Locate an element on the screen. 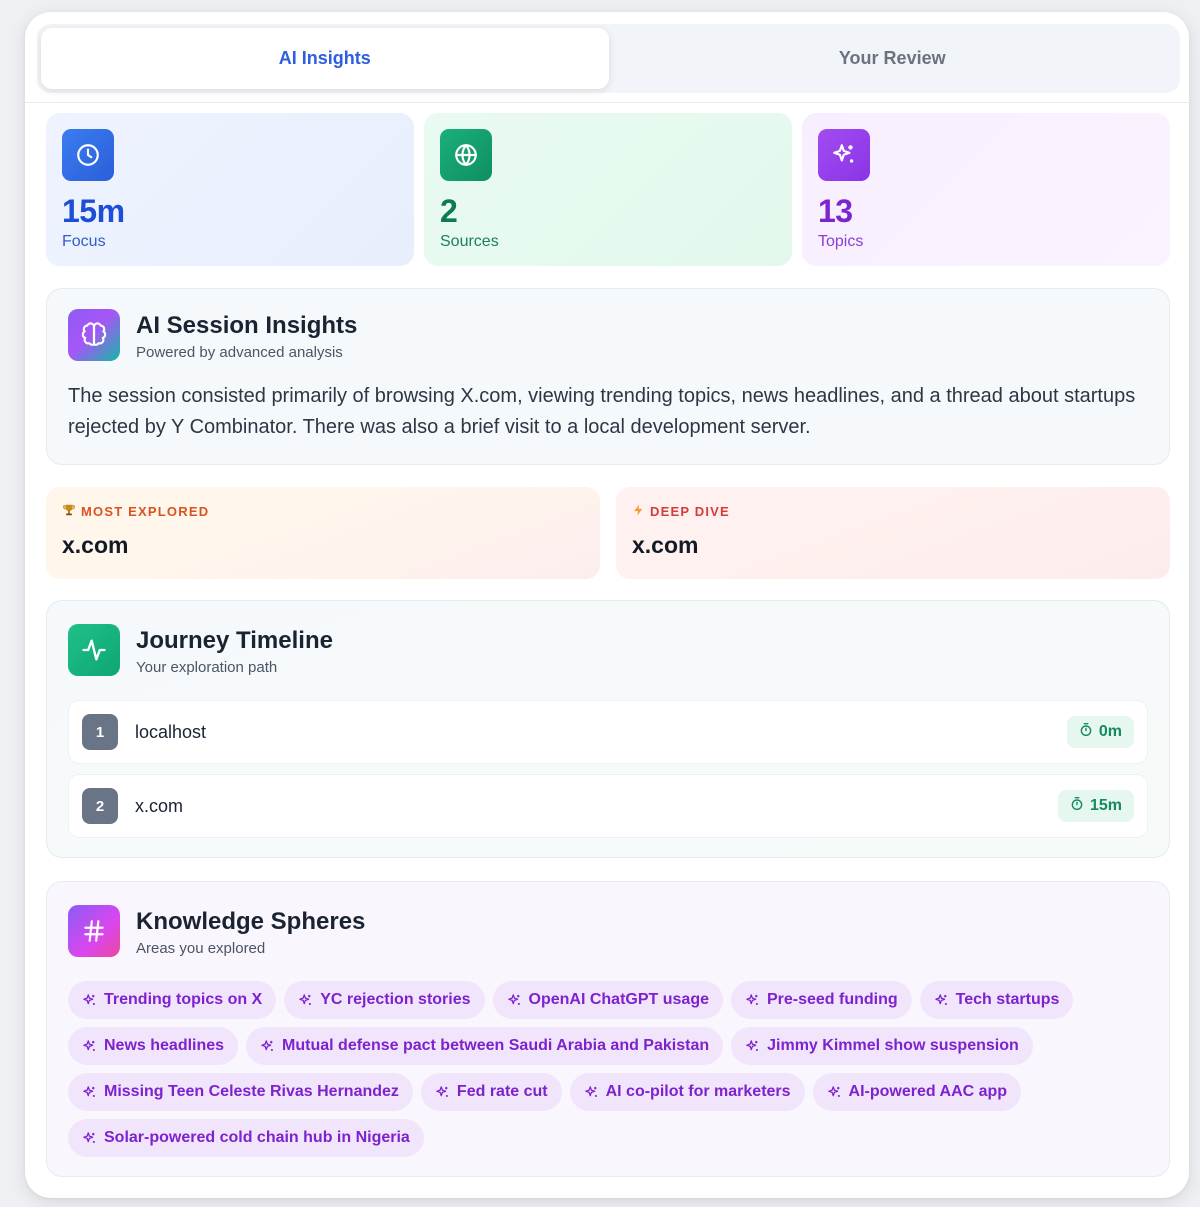 This screenshot has width=1200, height=1207. topic-chip-label: YC rejection stories is located at coordinates (395, 999).